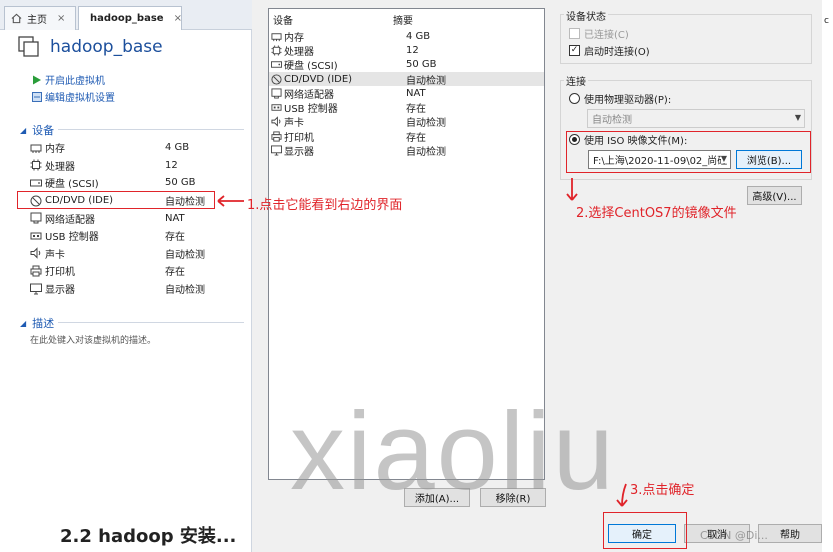 The height and width of the screenshot is (552, 833). I want to click on device-name: 硬盘 (SCSI), so click(72, 185).